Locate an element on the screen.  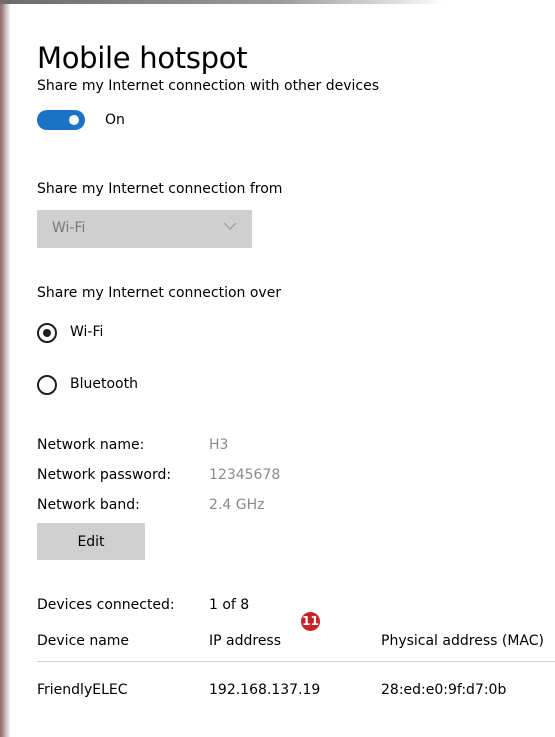
column-header-mac-address: Physical address (MAC) is located at coordinates (462, 641).